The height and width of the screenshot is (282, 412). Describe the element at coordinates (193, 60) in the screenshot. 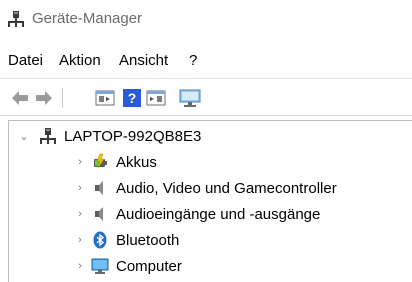

I see `menu-help: ?` at that location.